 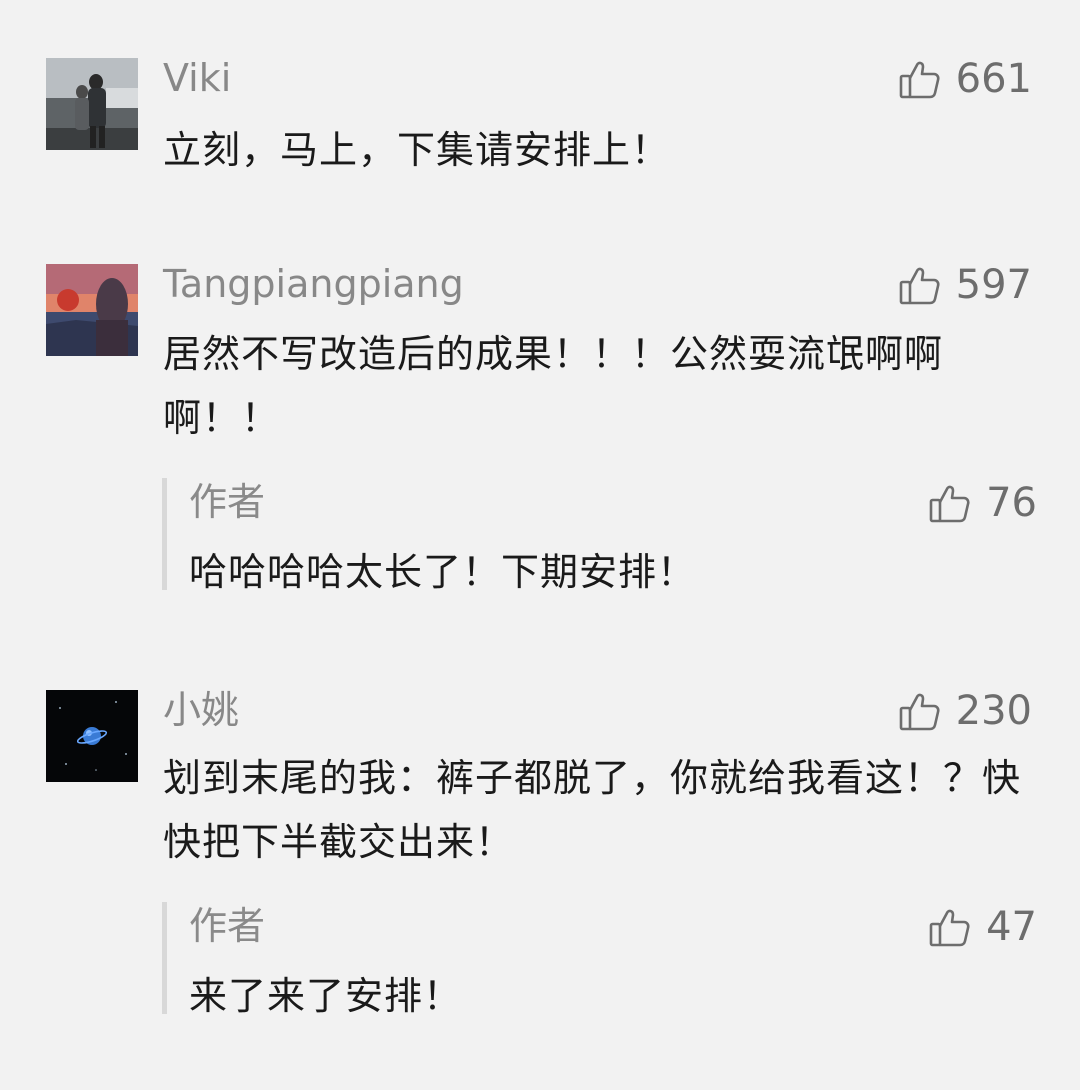 I want to click on sunset-photo-avatar, so click(x=92, y=310).